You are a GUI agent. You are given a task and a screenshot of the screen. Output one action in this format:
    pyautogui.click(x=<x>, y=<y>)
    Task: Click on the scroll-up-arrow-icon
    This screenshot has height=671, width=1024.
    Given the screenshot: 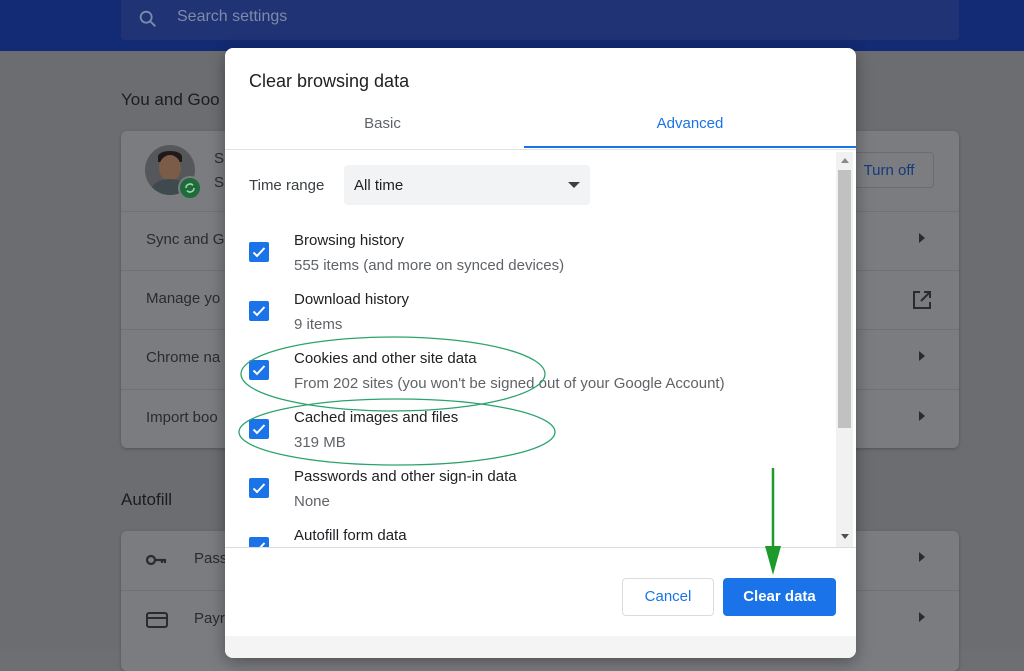 What is the action you would take?
    pyautogui.click(x=845, y=160)
    